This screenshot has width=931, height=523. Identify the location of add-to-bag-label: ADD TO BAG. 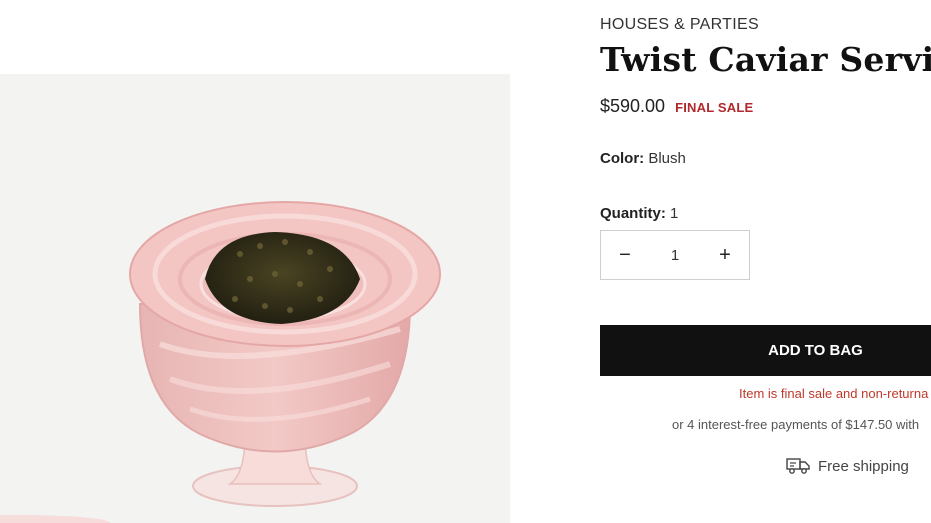
(815, 350).